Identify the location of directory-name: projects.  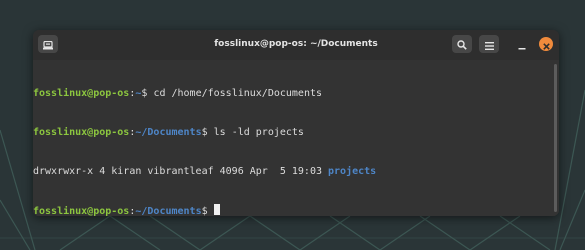
(352, 171).